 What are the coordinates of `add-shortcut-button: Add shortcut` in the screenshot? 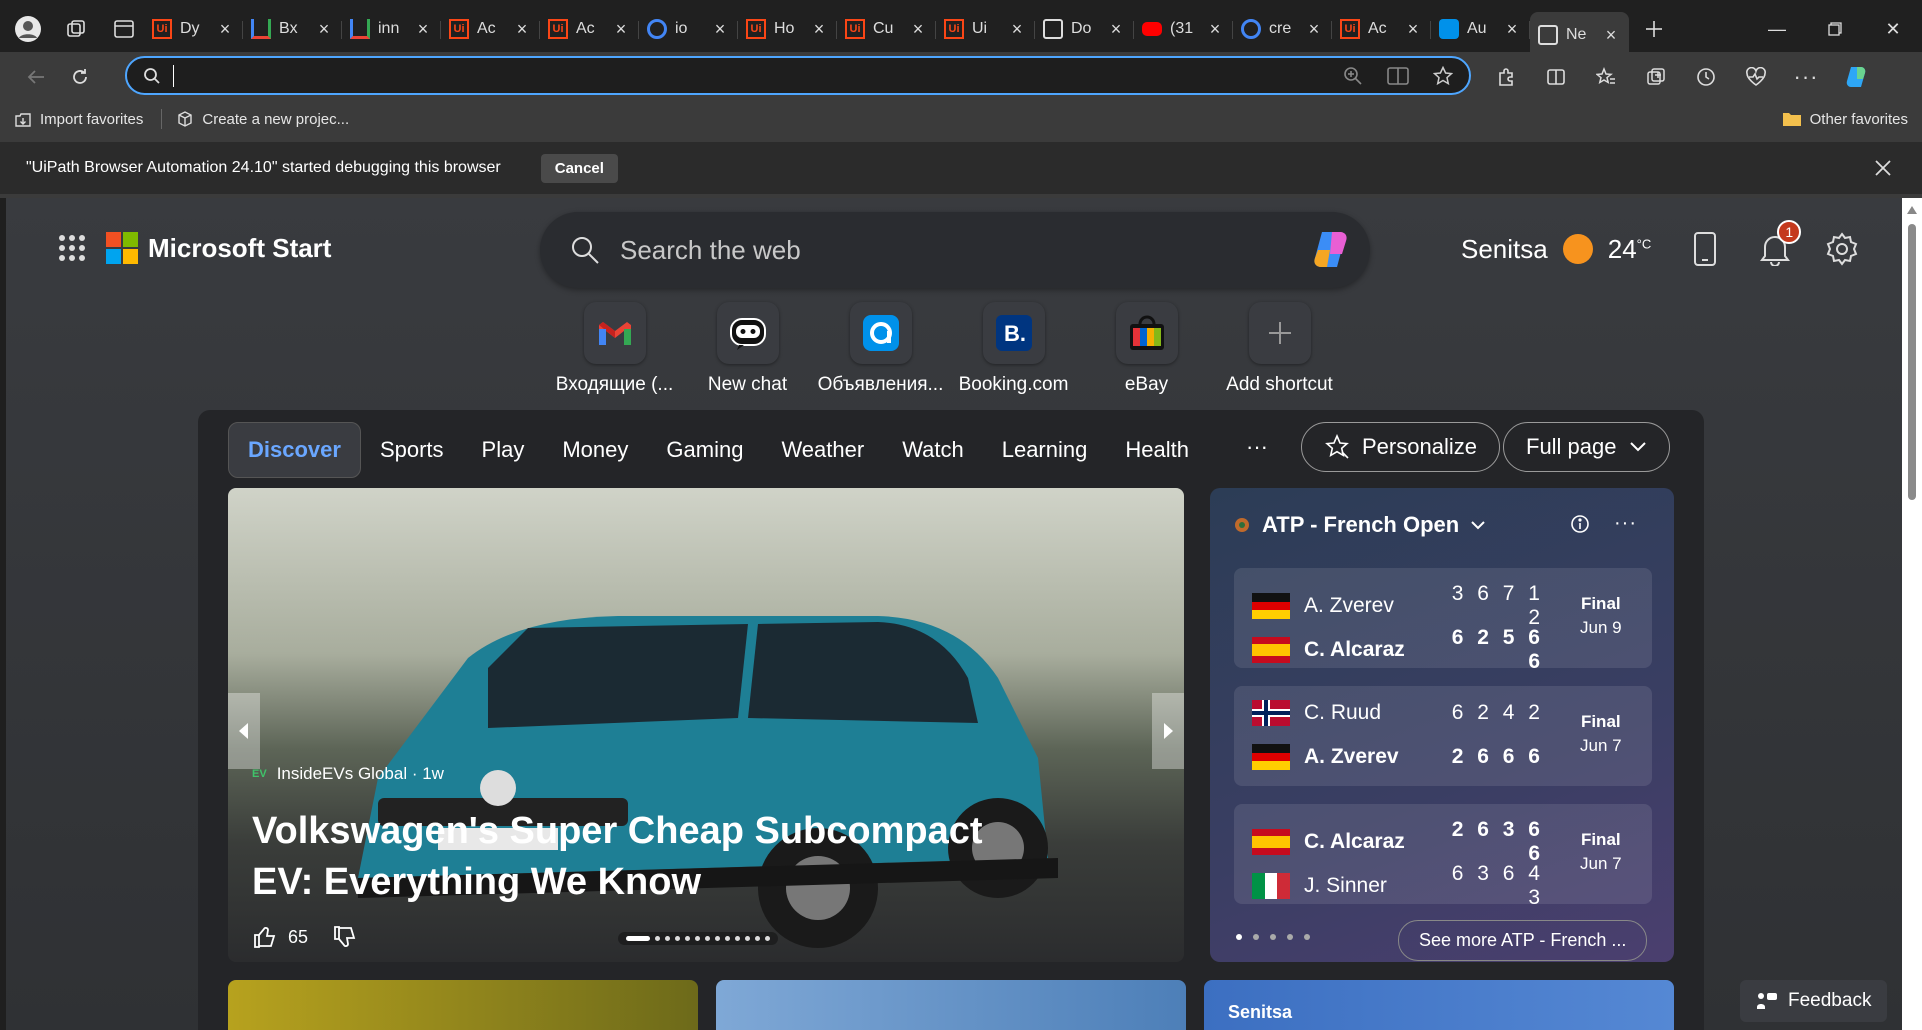 It's located at (1279, 349).